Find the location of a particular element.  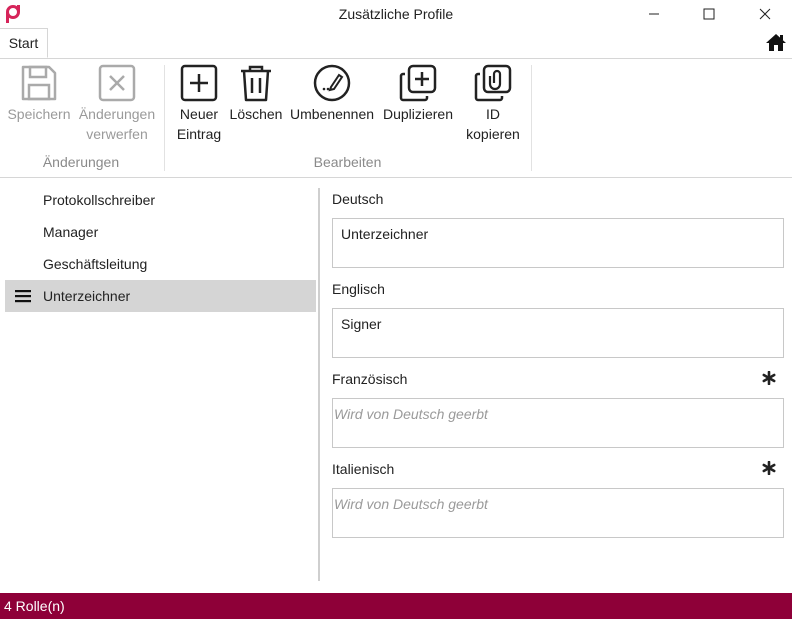

delete-label: Löschen is located at coordinates (256, 114).